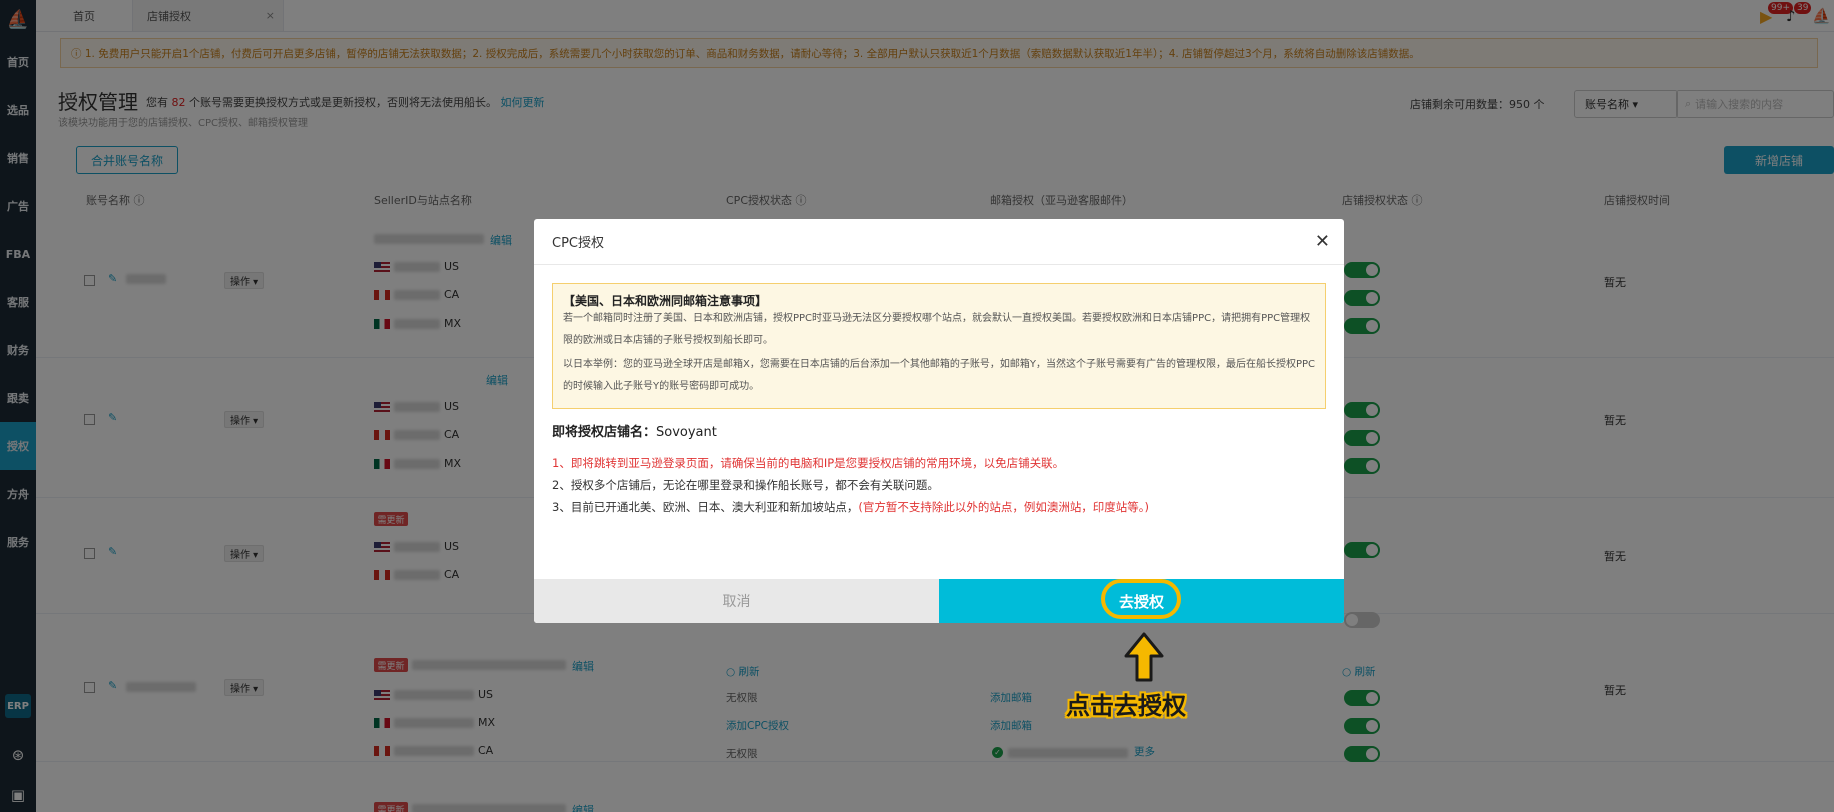 The height and width of the screenshot is (812, 1834). What do you see at coordinates (1126, 706) in the screenshot?
I see `callout-text: 点击去授权` at bounding box center [1126, 706].